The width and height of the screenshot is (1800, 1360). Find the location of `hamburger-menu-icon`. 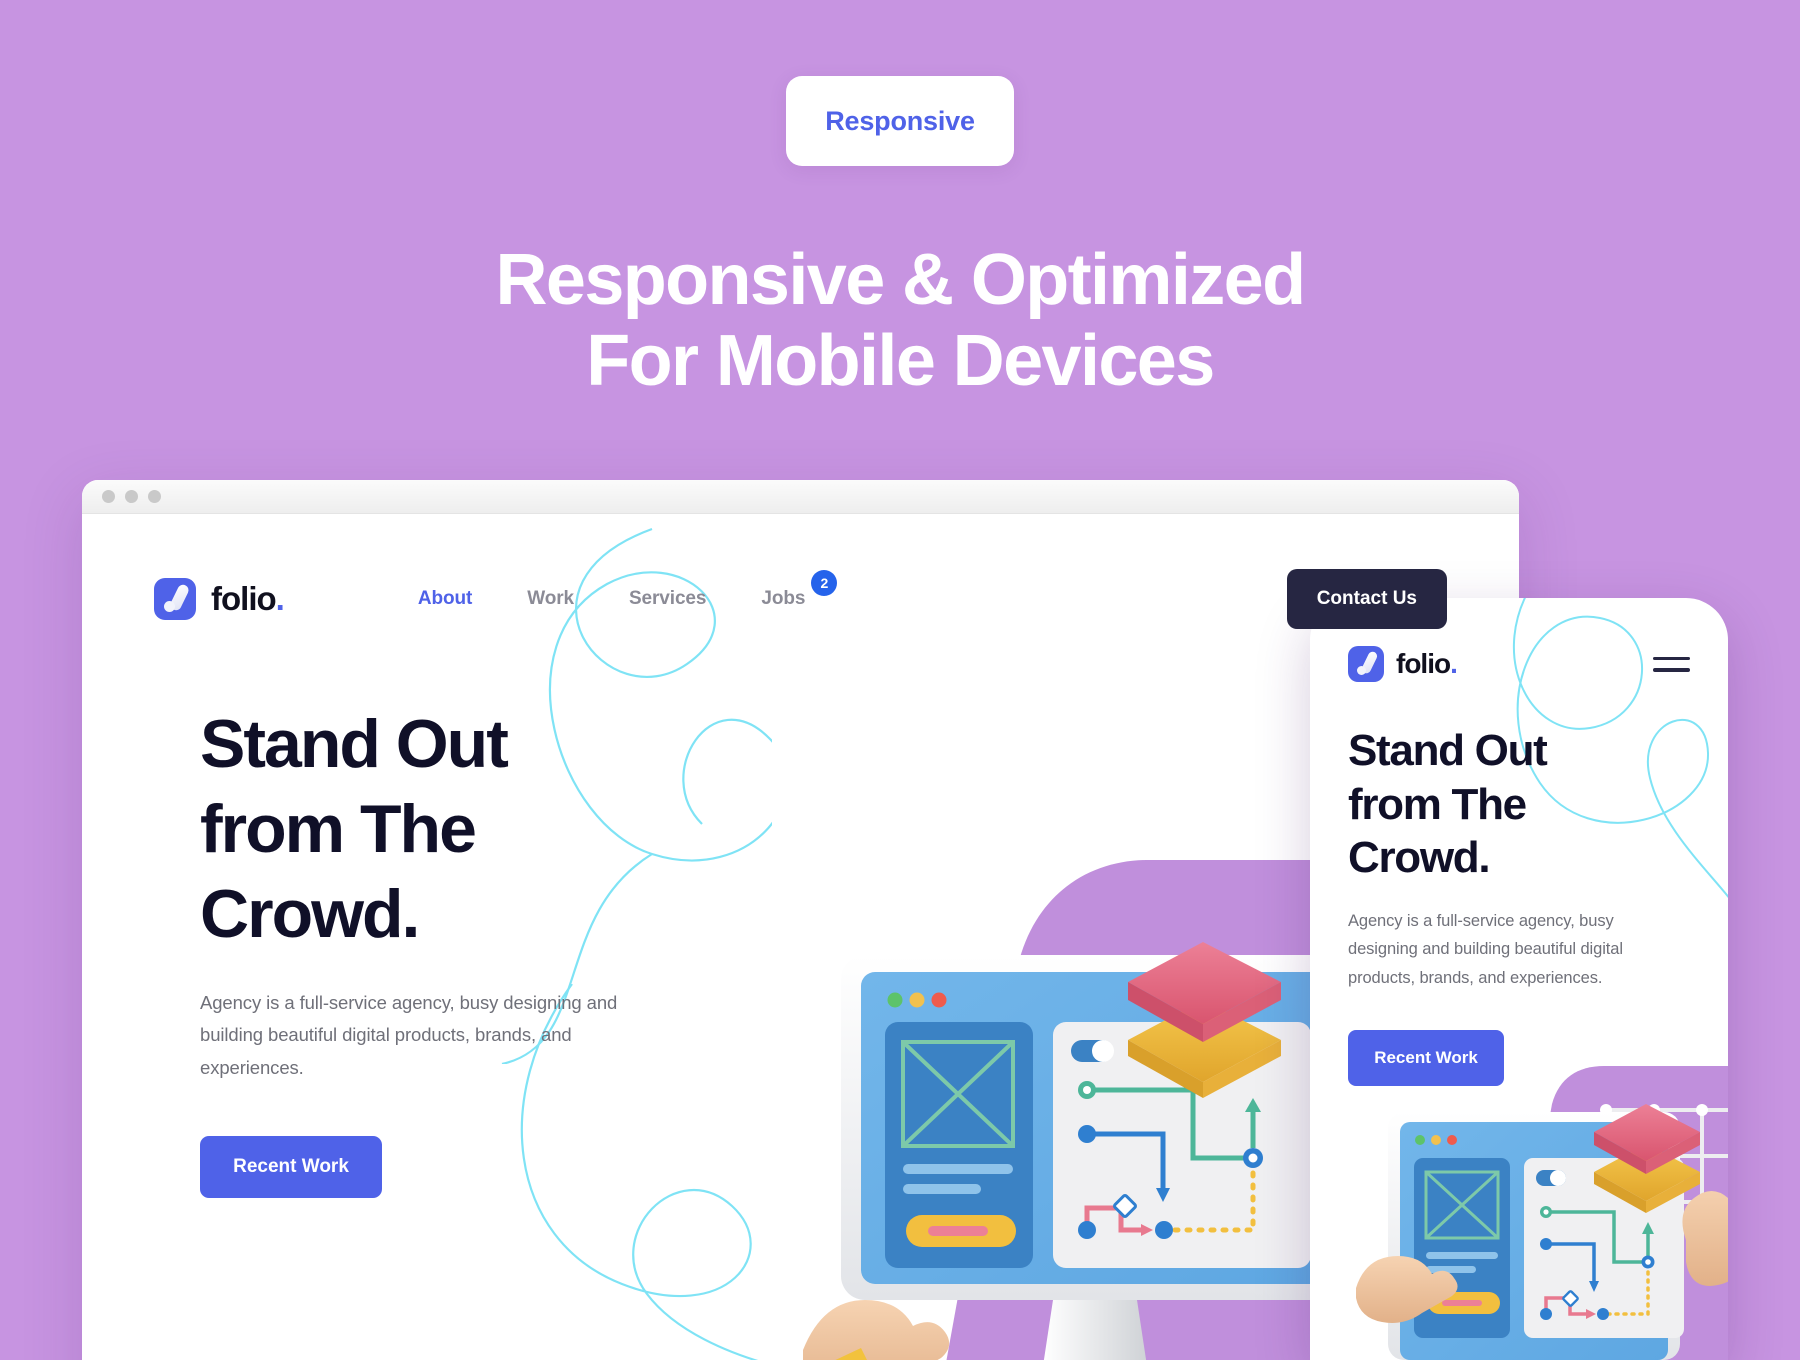

hamburger-menu-icon is located at coordinates (1671, 664).